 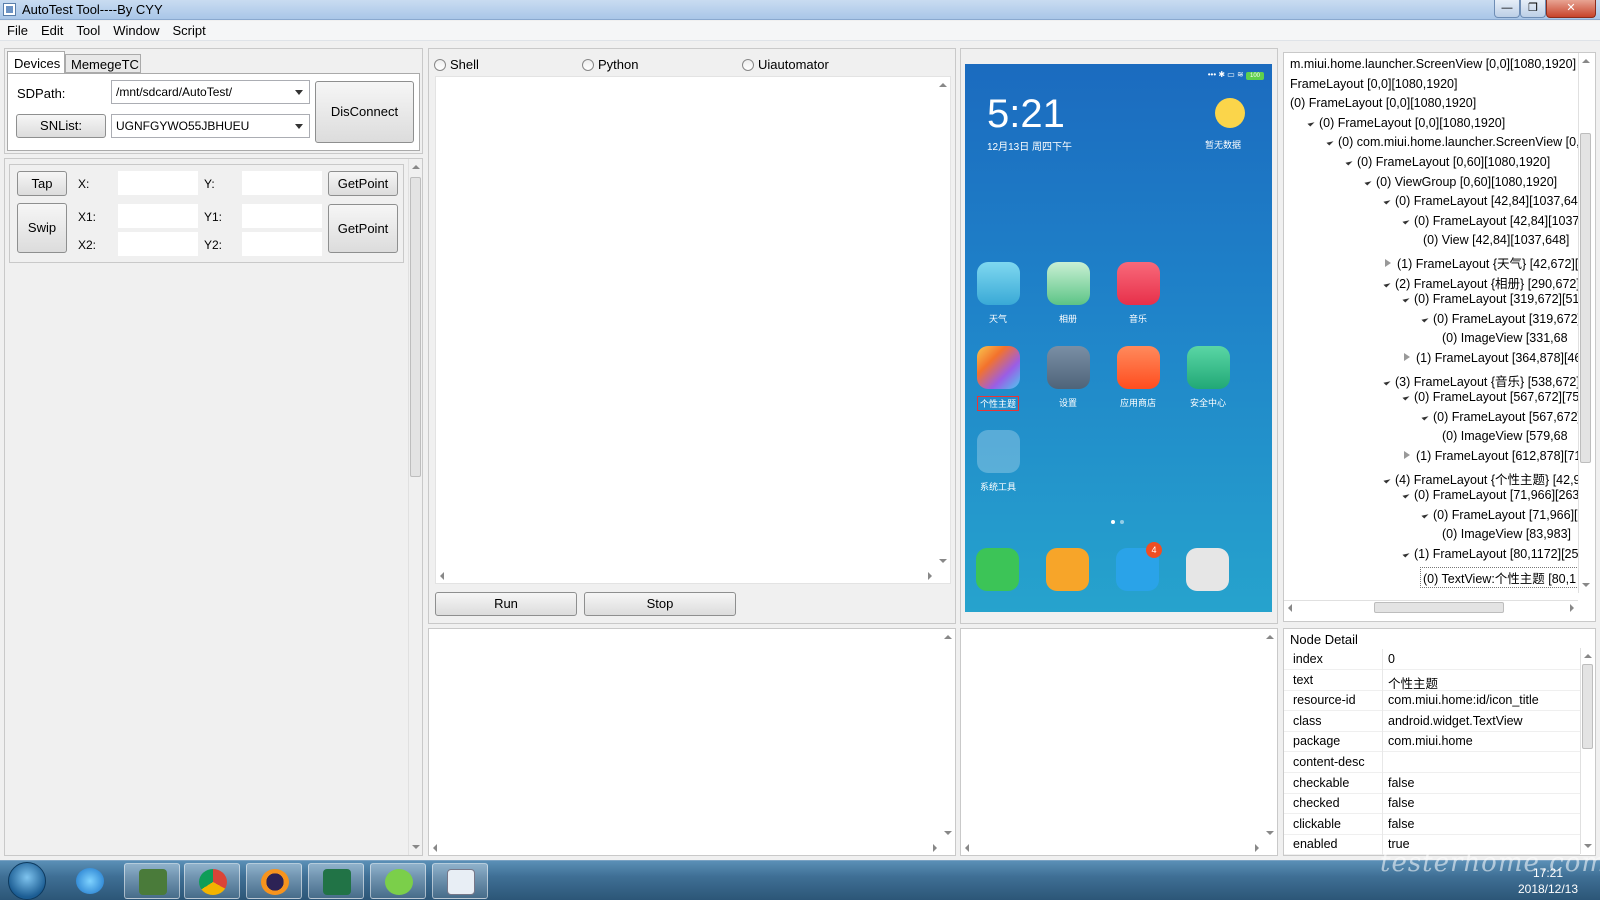 I want to click on tree-node: (0) FrameLayout [42,84][1037,, so click(x=1492, y=221).